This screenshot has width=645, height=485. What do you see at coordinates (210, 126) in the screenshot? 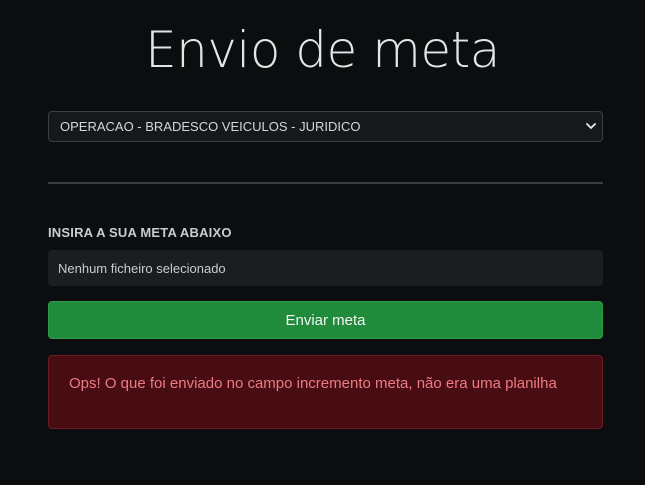
I see `operation-select-value: OPERACAO - BRADESCO VEICULOS - JURIDICO` at bounding box center [210, 126].